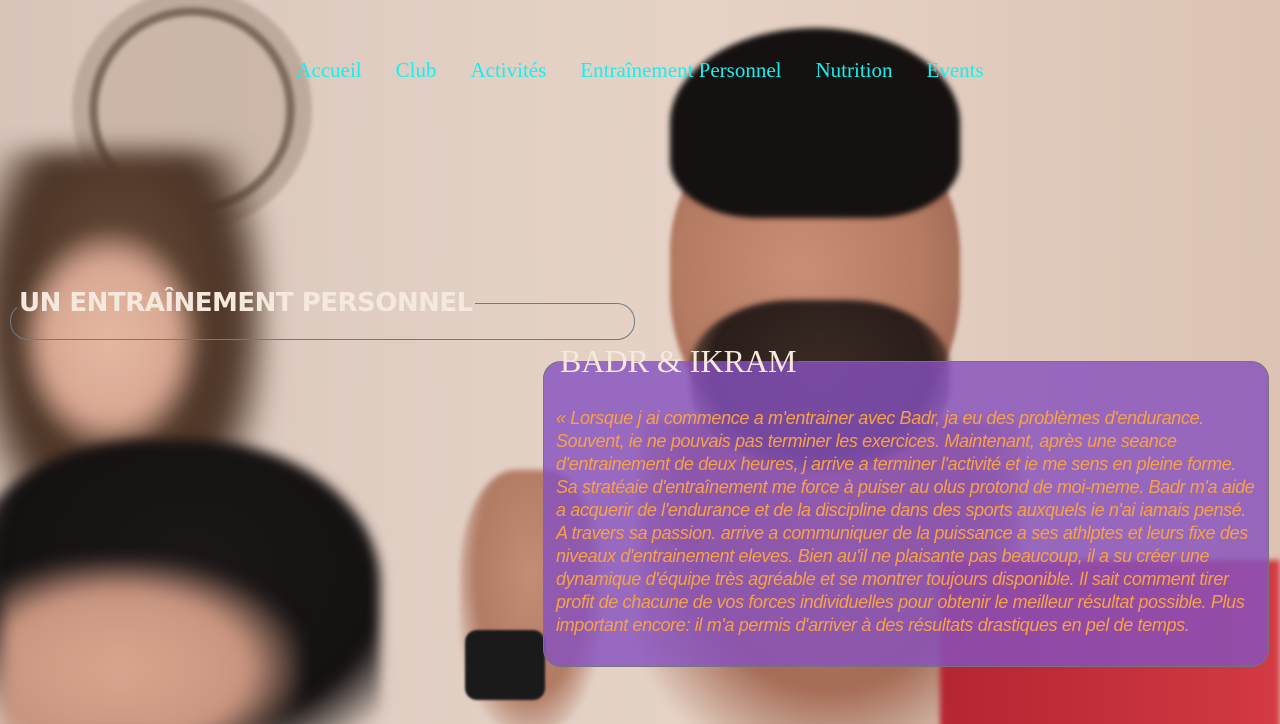  I want to click on nav-link-accueil: Accueil, so click(328, 70).